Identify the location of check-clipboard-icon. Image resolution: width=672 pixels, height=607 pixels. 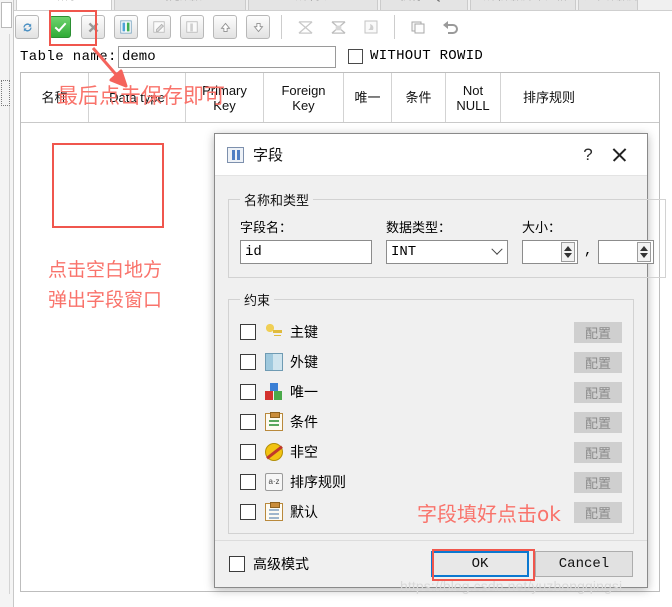
(274, 421).